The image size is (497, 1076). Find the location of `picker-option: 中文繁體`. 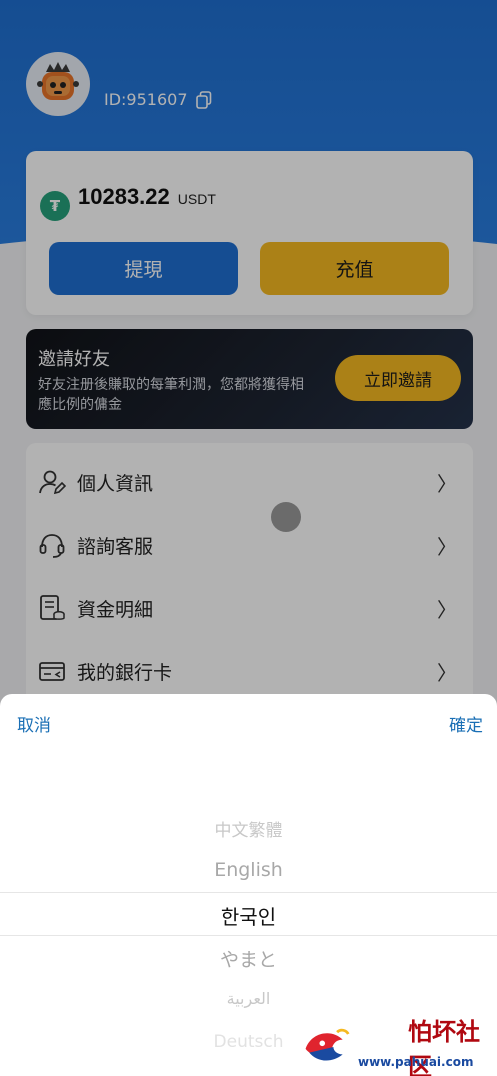

picker-option: 中文繁體 is located at coordinates (248, 828).